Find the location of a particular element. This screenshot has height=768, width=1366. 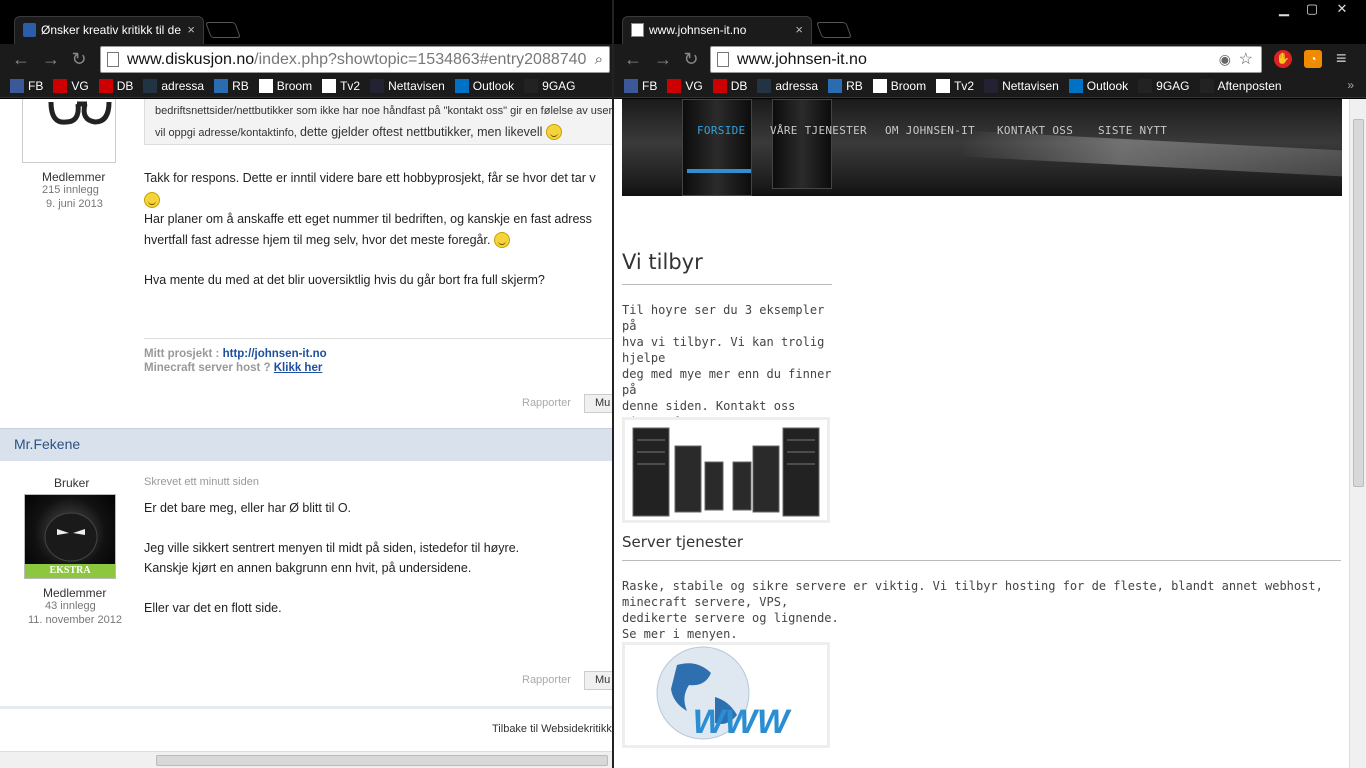

bookmark-star-icon: ☆ is located at coordinates (1246, 59).